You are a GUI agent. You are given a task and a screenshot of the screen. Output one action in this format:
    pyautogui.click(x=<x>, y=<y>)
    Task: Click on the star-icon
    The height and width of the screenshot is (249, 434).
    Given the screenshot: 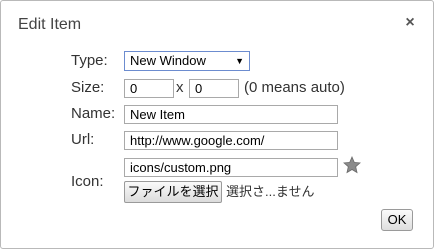 What is the action you would take?
    pyautogui.click(x=352, y=165)
    